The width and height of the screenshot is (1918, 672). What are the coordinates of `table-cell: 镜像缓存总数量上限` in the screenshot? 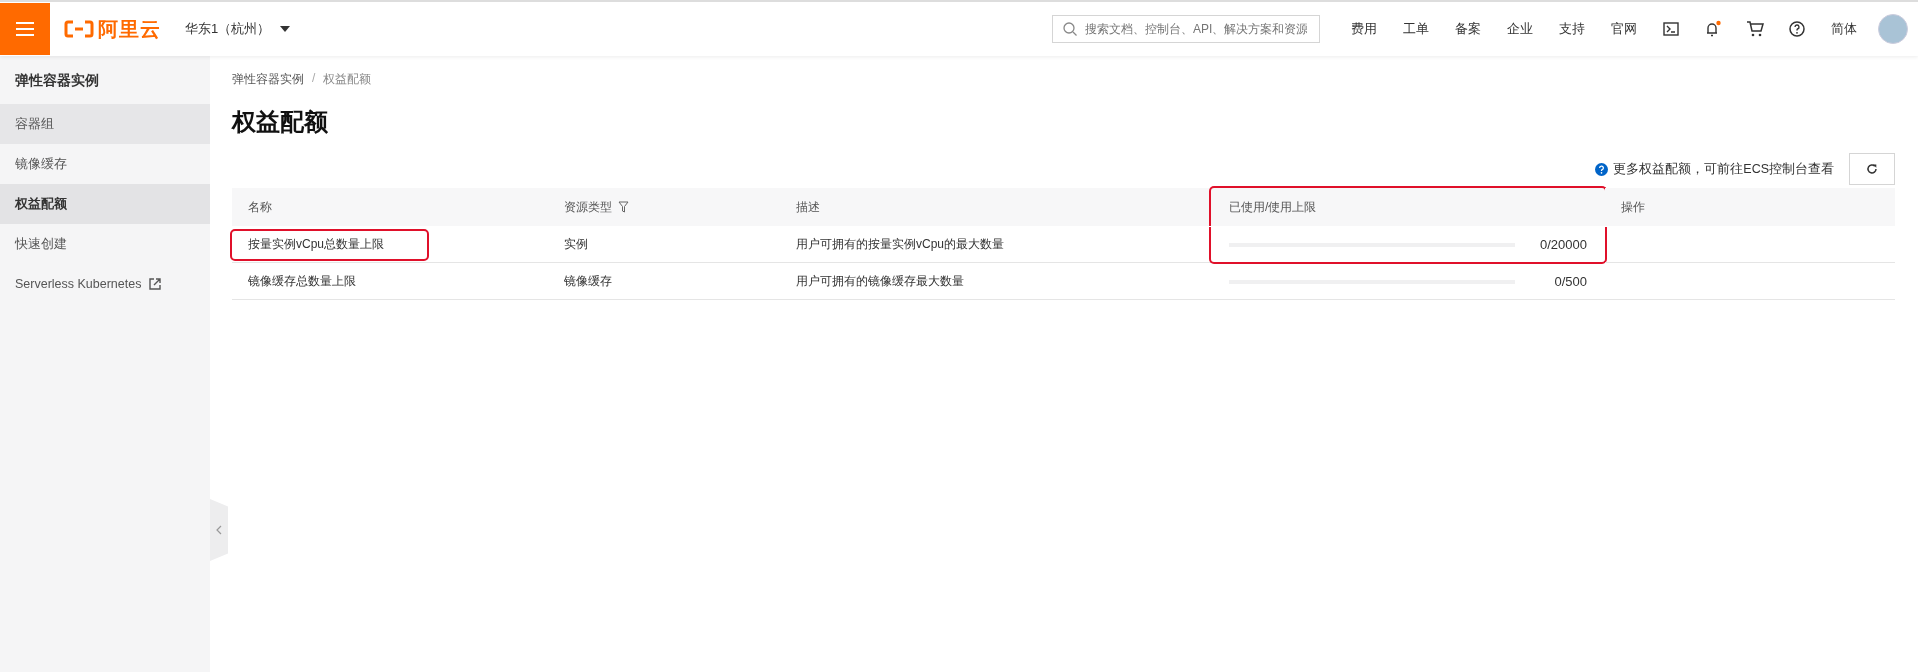 It's located at (390, 281).